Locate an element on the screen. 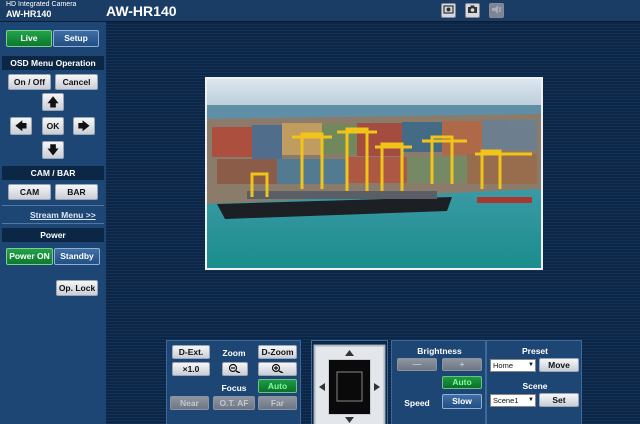 This screenshot has height=424, width=640. cam-bar-title: CAM / BAR is located at coordinates (53, 173).